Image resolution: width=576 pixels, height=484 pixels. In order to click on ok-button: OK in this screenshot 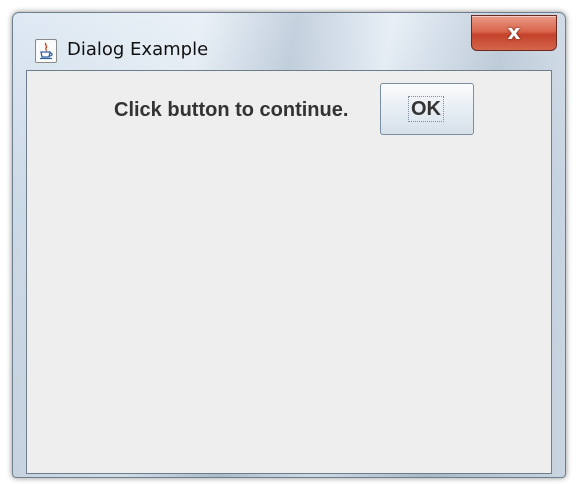, I will do `click(427, 109)`.